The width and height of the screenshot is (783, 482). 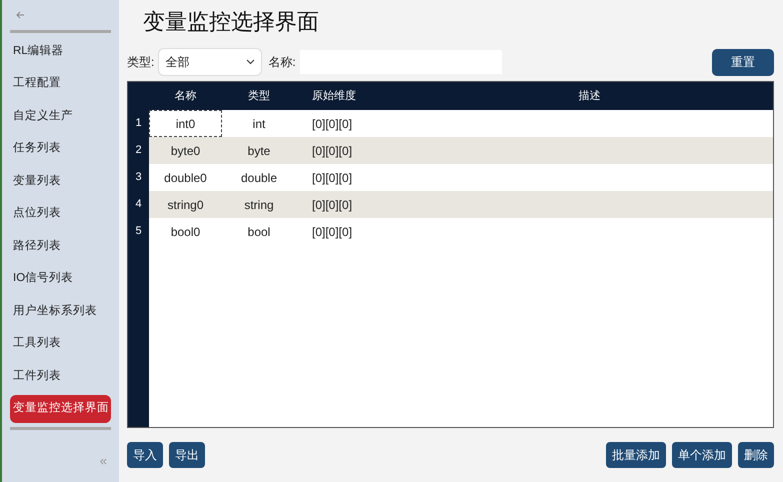 What do you see at coordinates (138, 232) in the screenshot?
I see `row-number: 5` at bounding box center [138, 232].